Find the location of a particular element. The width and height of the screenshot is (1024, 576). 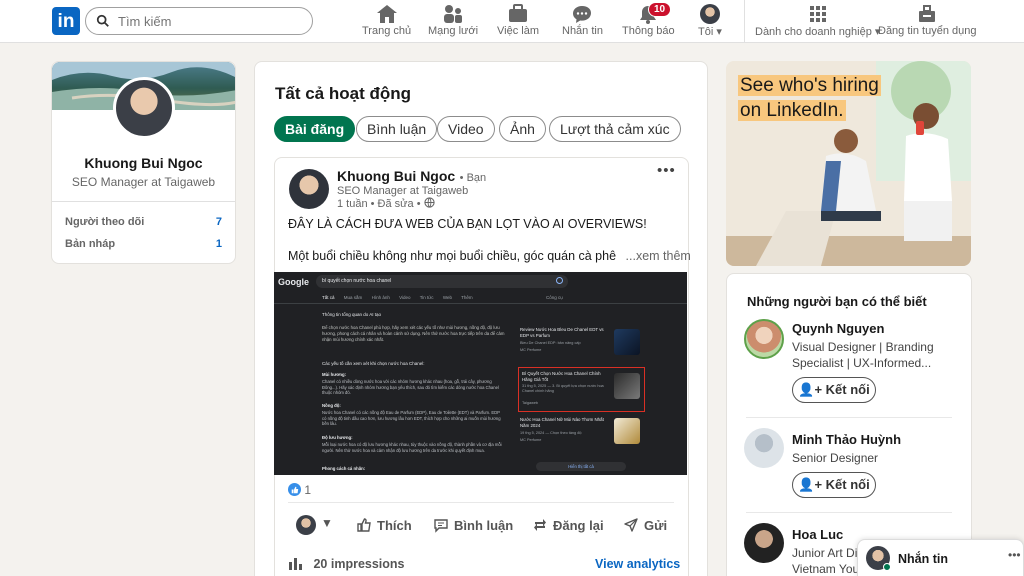

like-button: Thích is located at coordinates (384, 525).